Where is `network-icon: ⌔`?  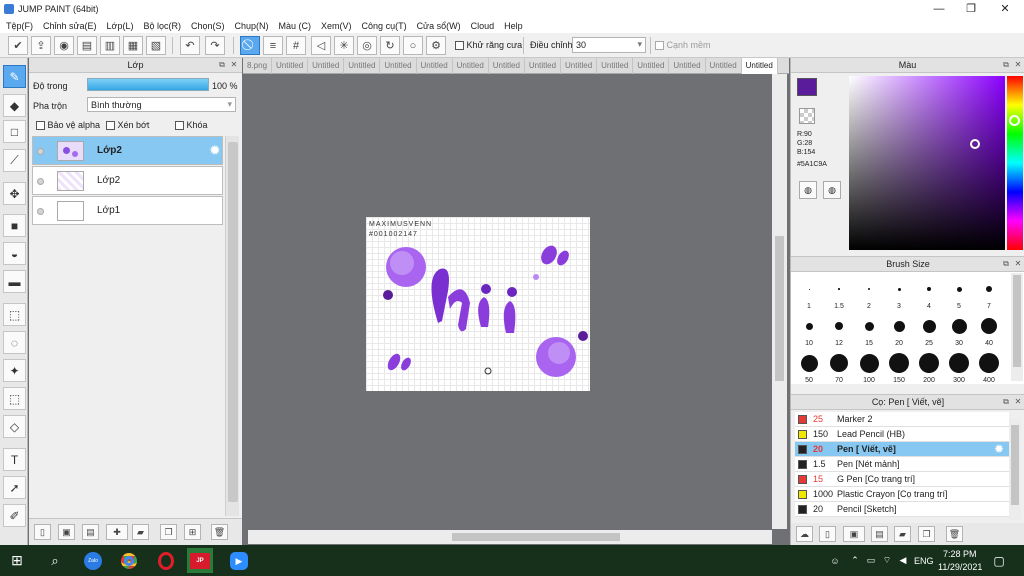
network-icon: ⌔ is located at coordinates (887, 560).